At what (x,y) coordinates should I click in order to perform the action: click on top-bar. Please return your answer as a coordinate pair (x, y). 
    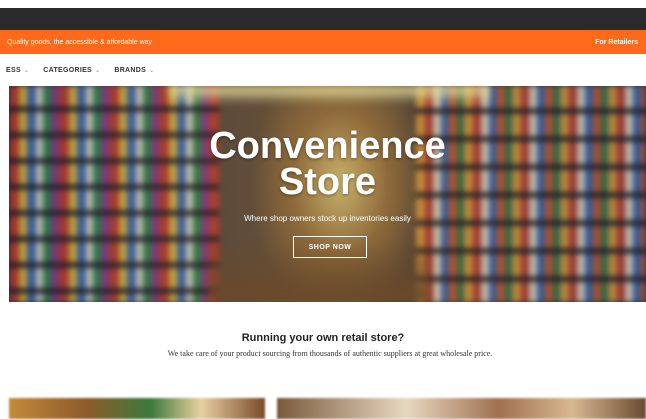
    Looking at the image, I should click on (323, 19).